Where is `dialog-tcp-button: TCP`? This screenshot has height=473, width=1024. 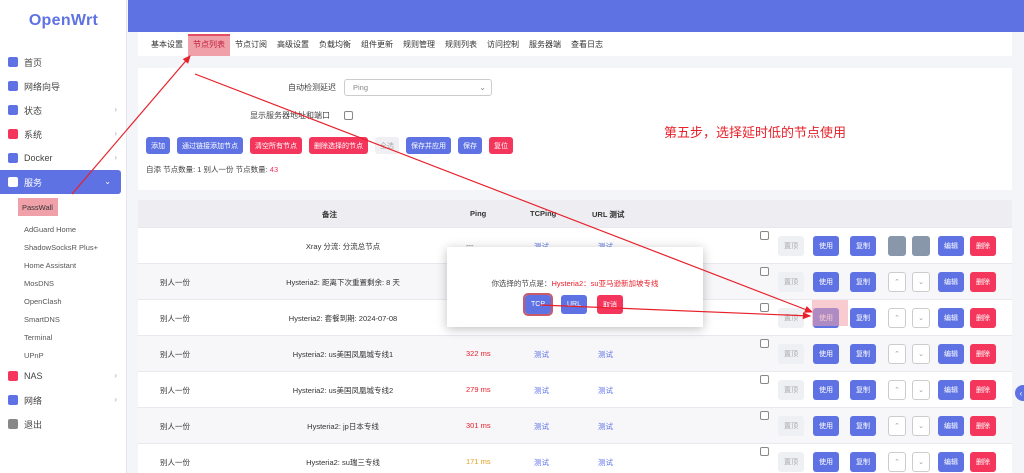 dialog-tcp-button: TCP is located at coordinates (538, 304).